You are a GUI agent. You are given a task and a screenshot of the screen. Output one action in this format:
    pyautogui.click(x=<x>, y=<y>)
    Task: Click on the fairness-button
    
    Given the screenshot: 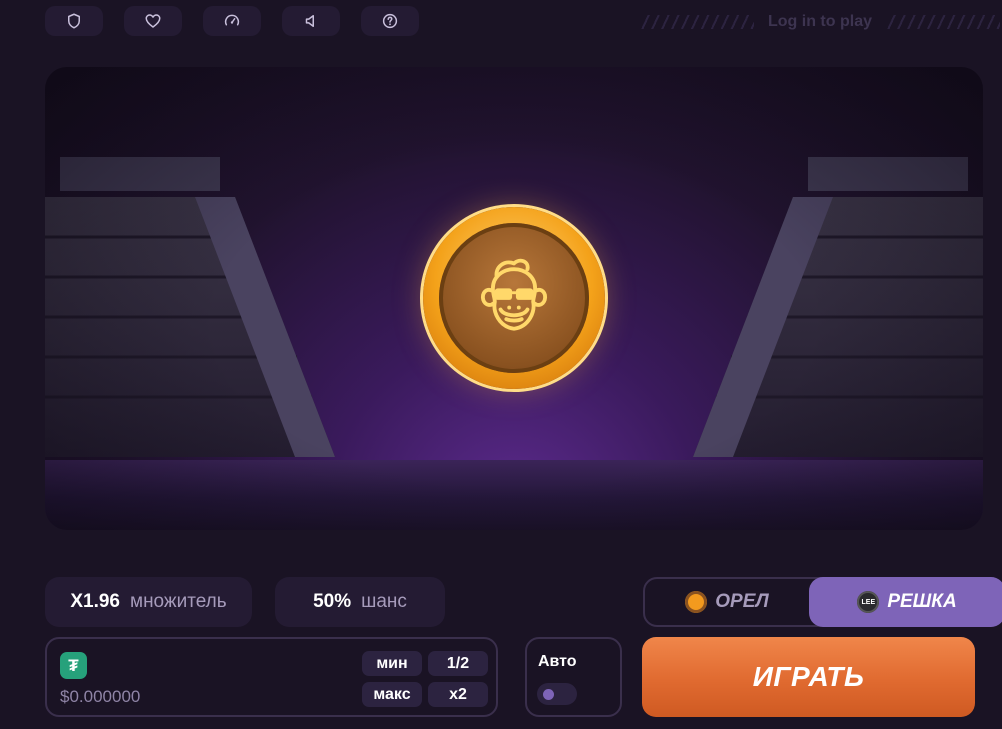 What is the action you would take?
    pyautogui.click(x=74, y=21)
    